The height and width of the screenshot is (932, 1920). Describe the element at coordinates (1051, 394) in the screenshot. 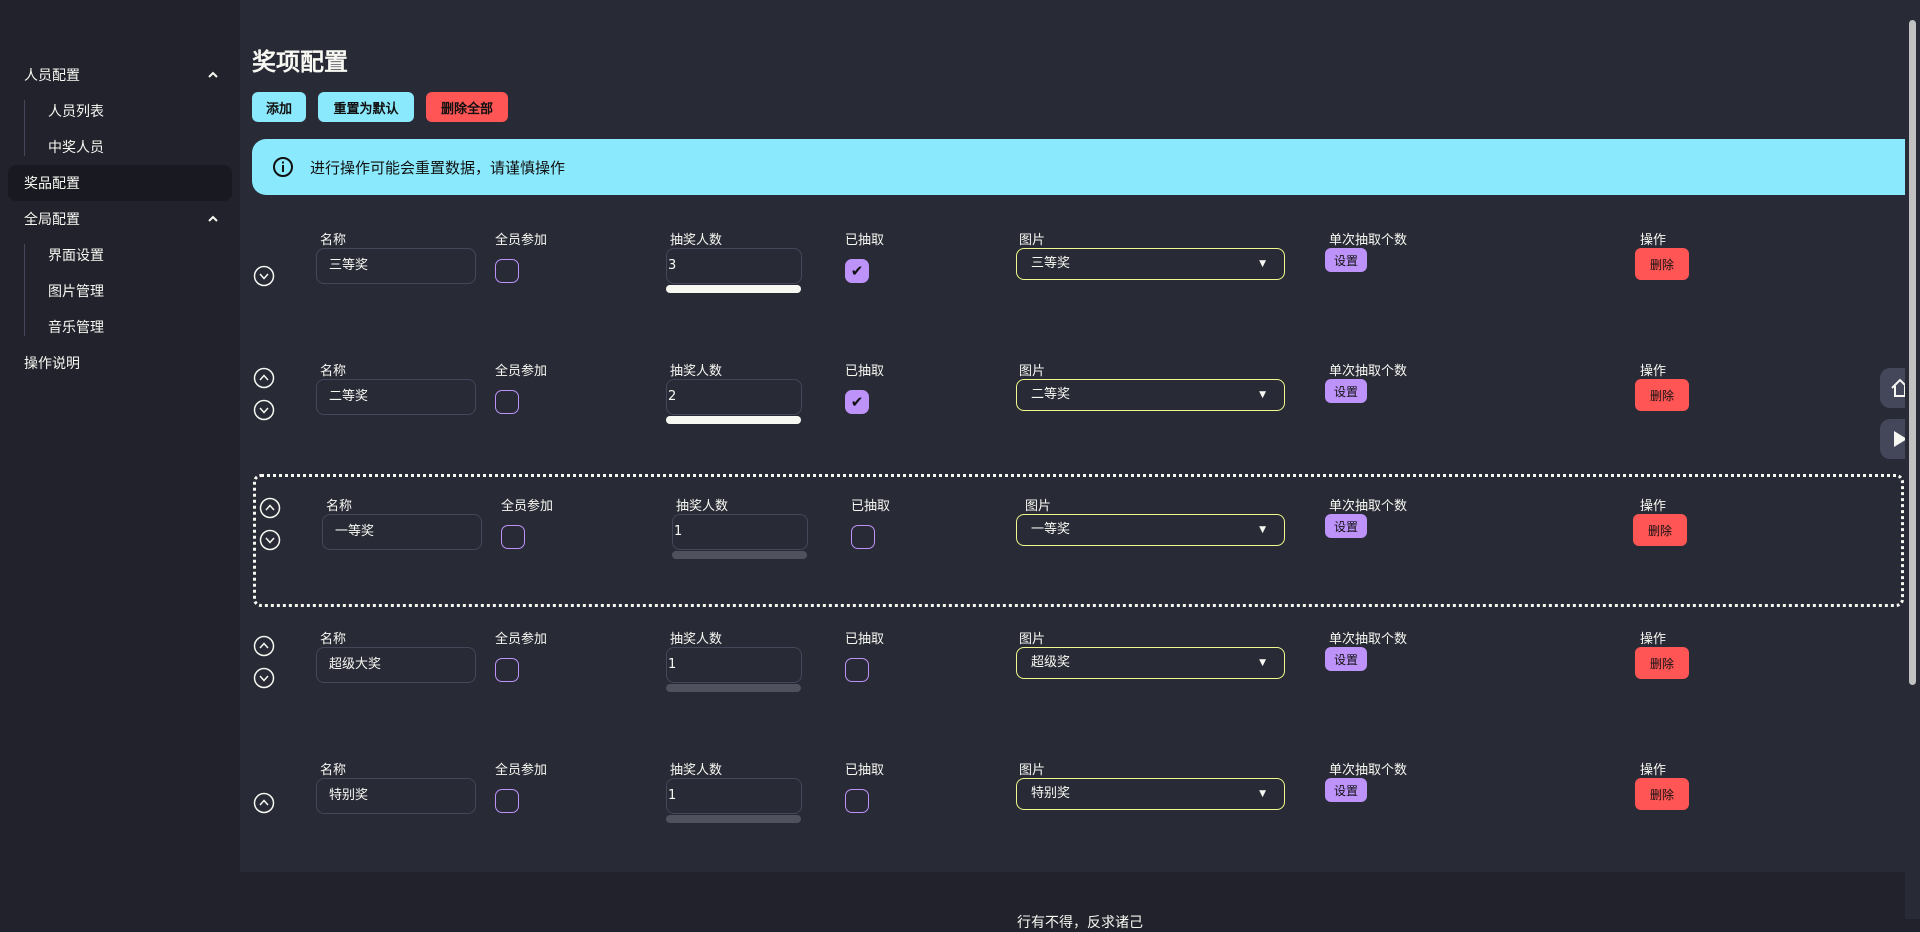

I see `image-select-value: 二等奖` at that location.